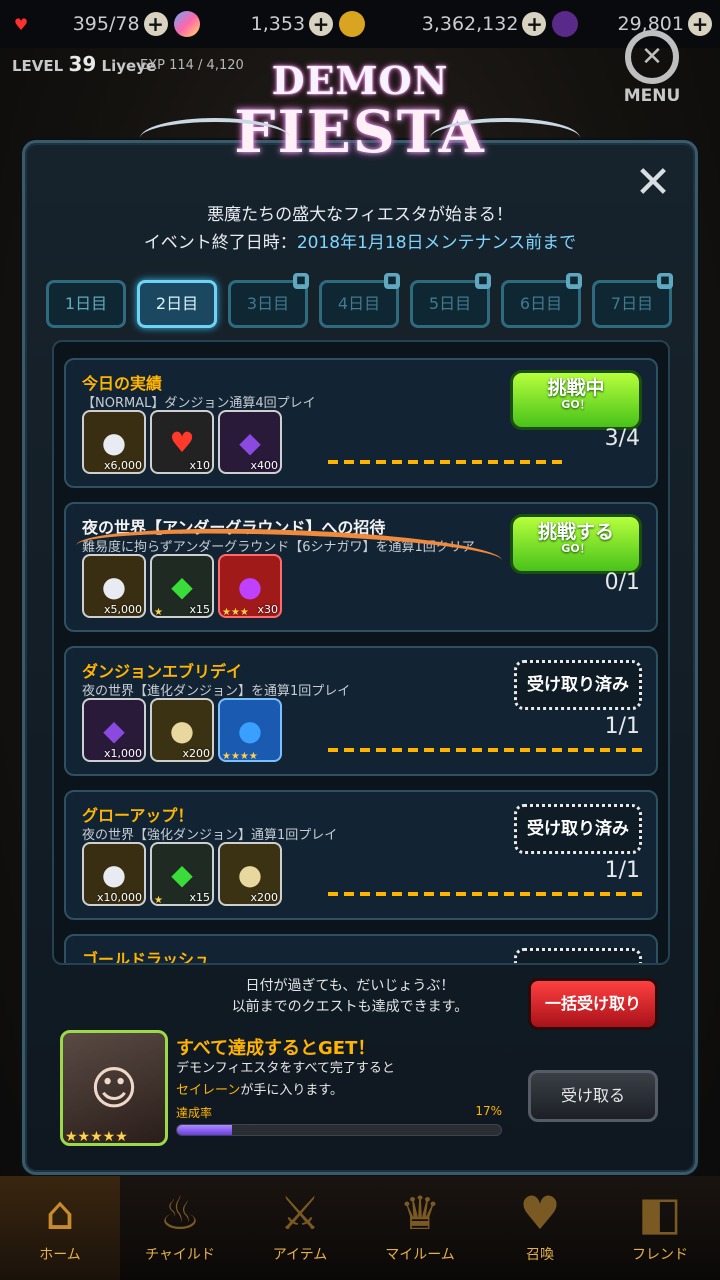  What do you see at coordinates (285, 1080) in the screenshot?
I see `reward-desc: デモンフィエスタをすべて完了すると セイレーンが手に入ります。` at bounding box center [285, 1080].